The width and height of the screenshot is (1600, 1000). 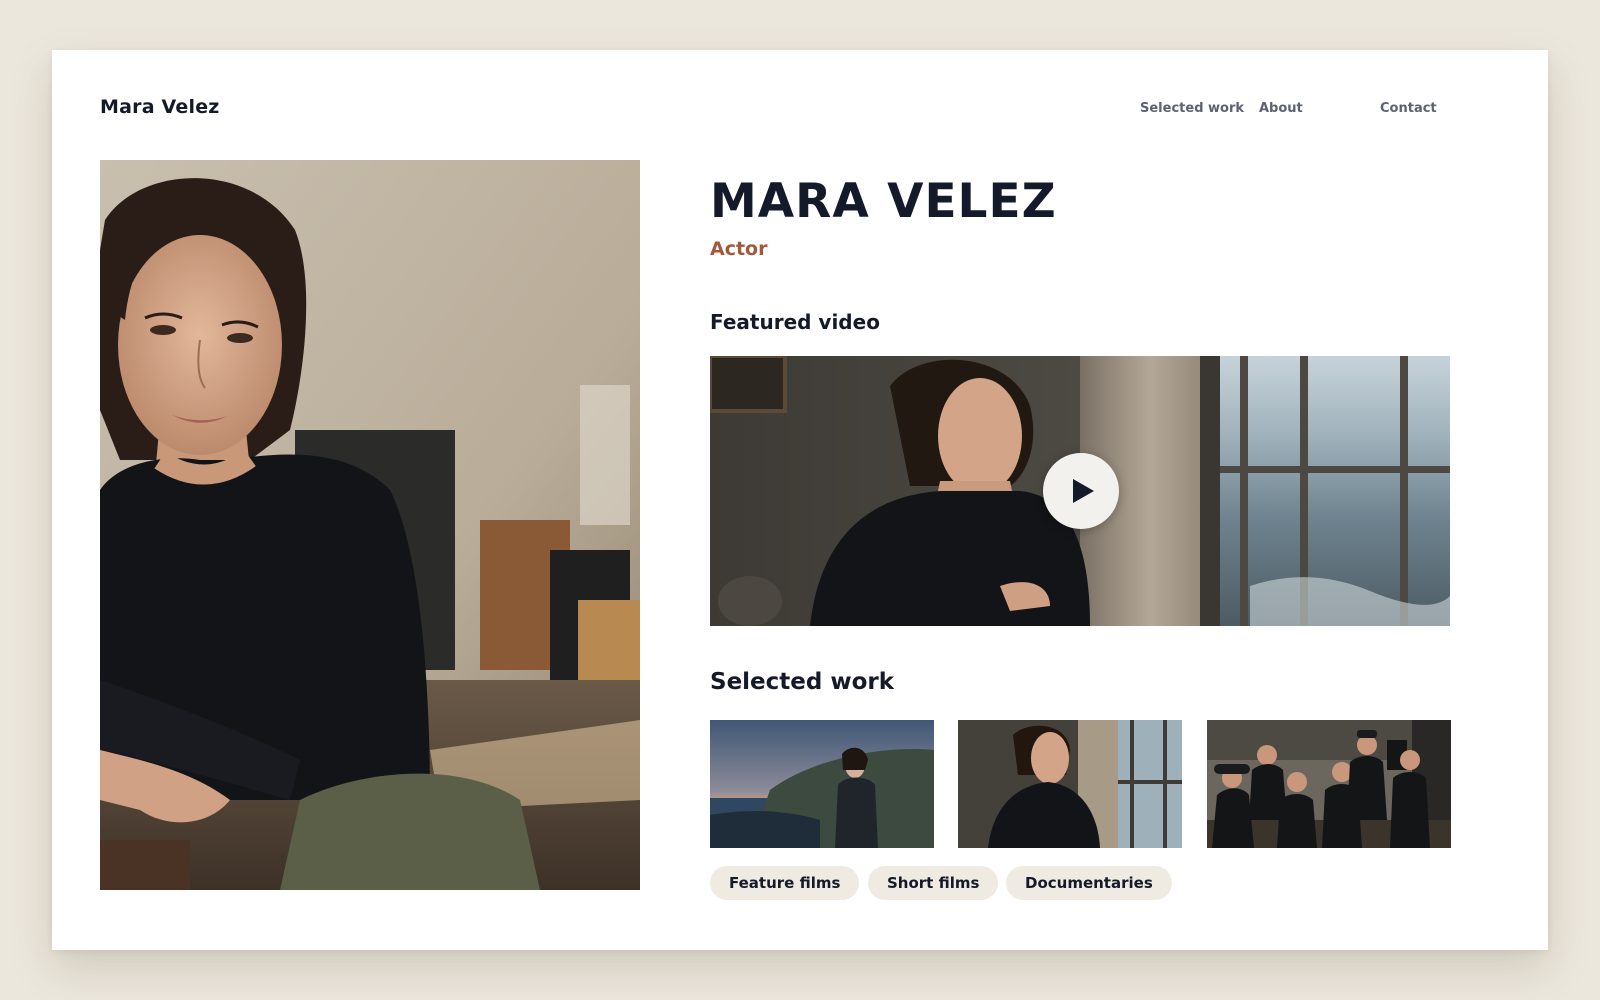 I want to click on window-photo-icon, so click(x=1070, y=784).